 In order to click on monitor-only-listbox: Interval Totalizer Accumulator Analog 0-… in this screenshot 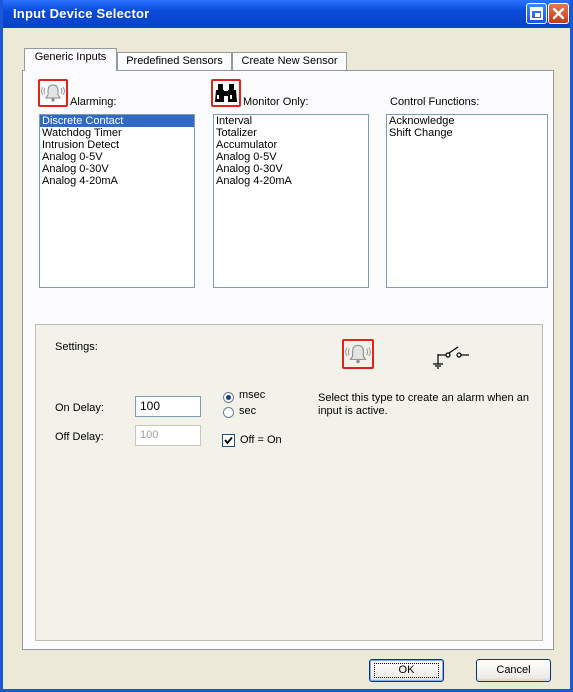, I will do `click(291, 201)`.